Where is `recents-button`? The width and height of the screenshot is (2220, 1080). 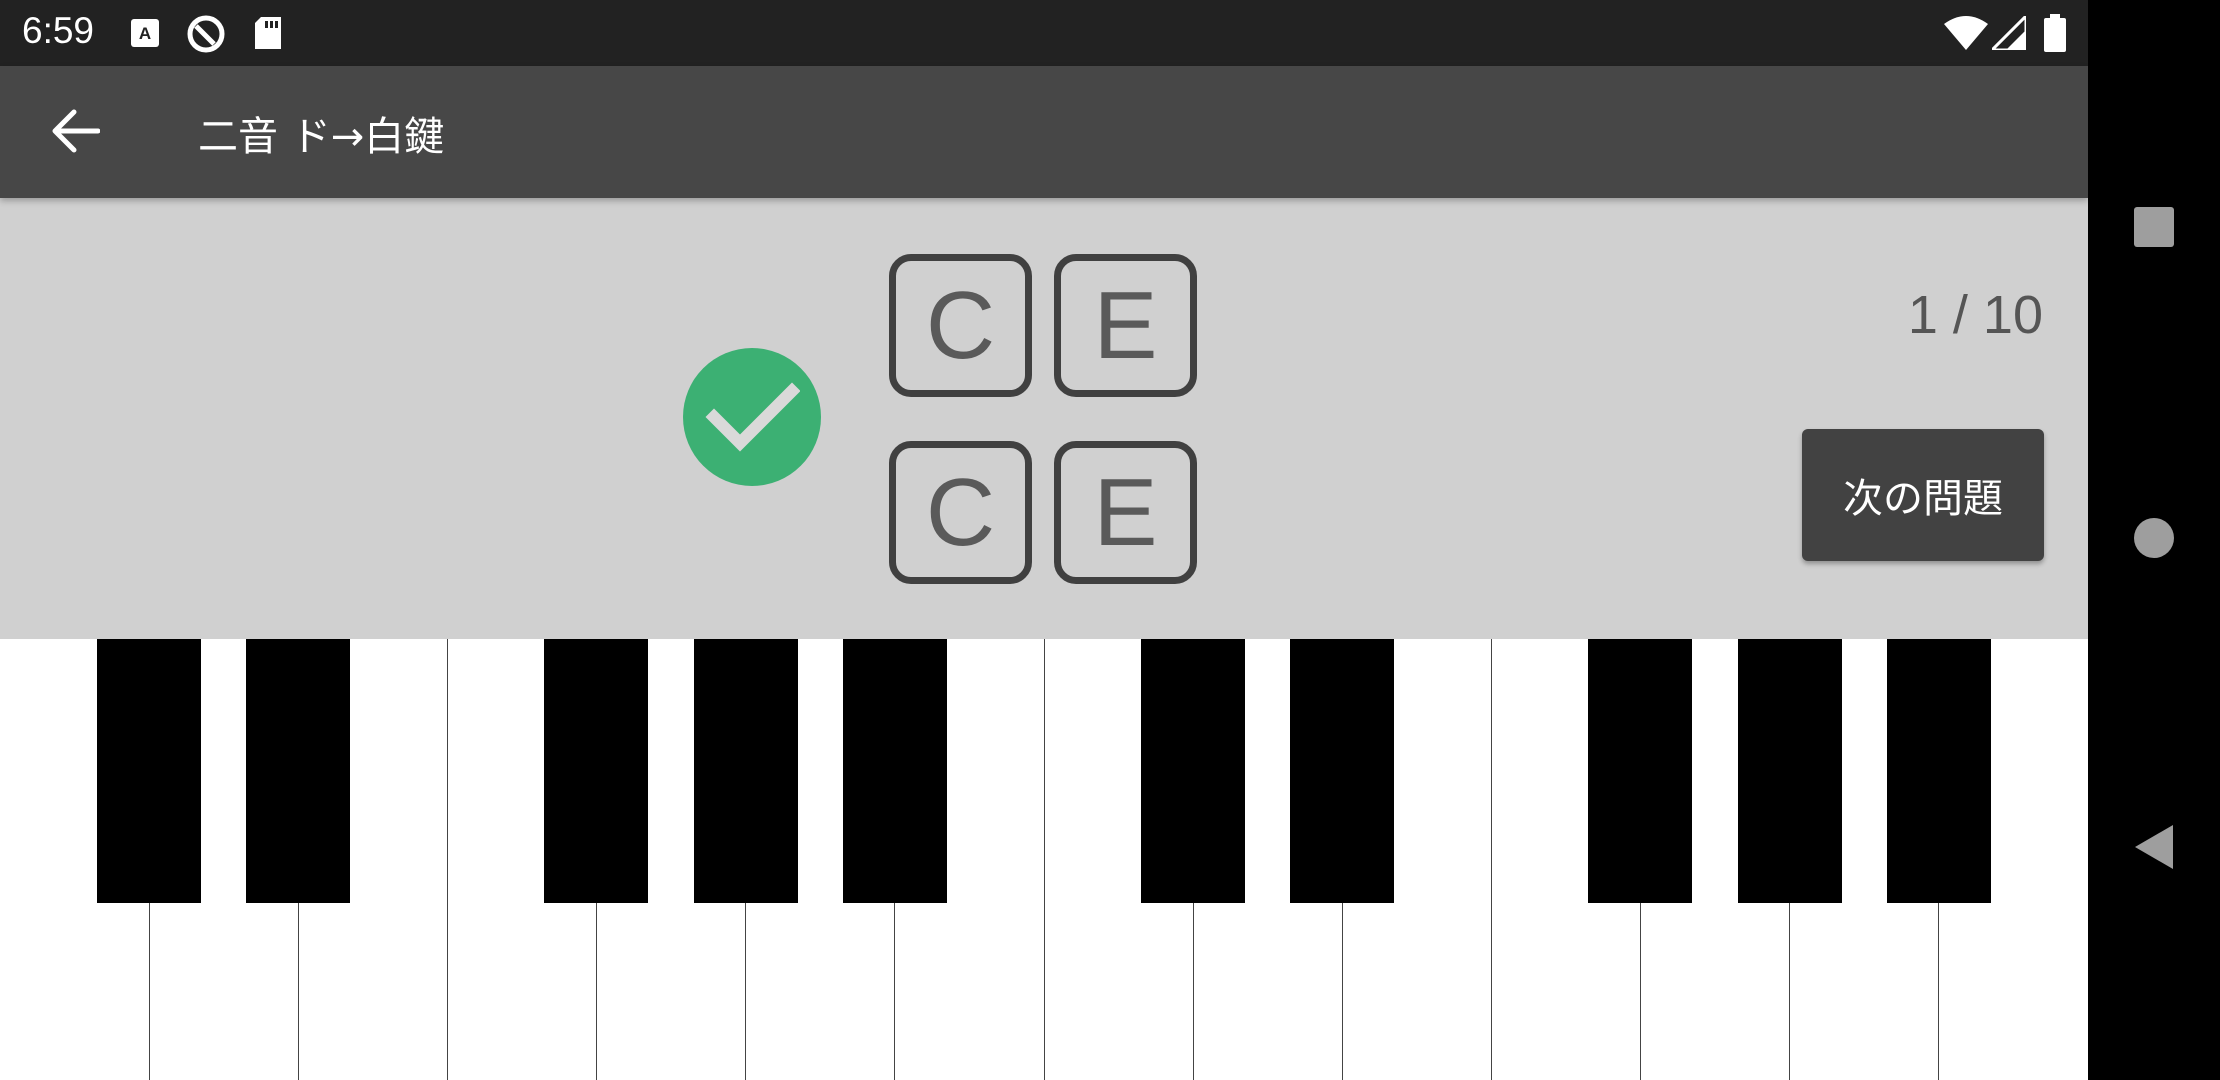 recents-button is located at coordinates (2154, 229).